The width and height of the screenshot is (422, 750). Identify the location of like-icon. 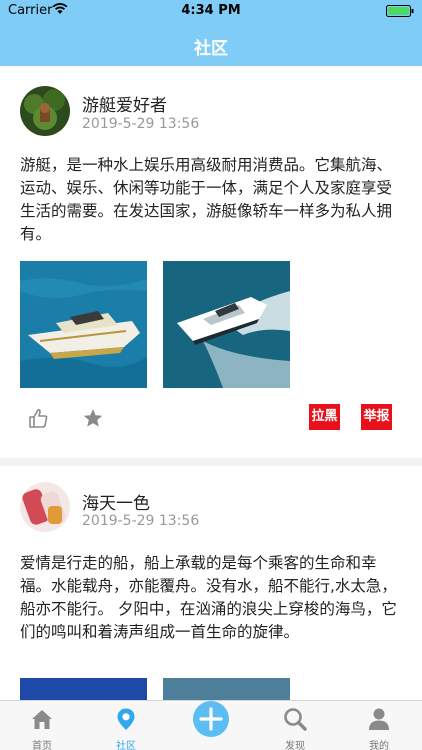
(38, 418).